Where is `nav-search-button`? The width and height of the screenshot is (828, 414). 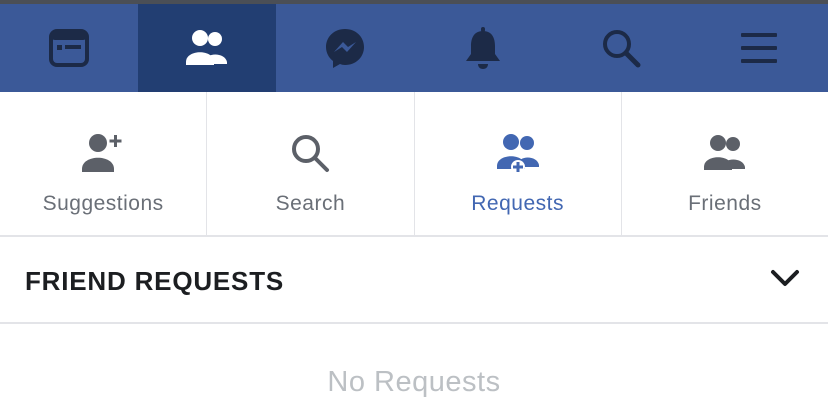
nav-search-button is located at coordinates (621, 48).